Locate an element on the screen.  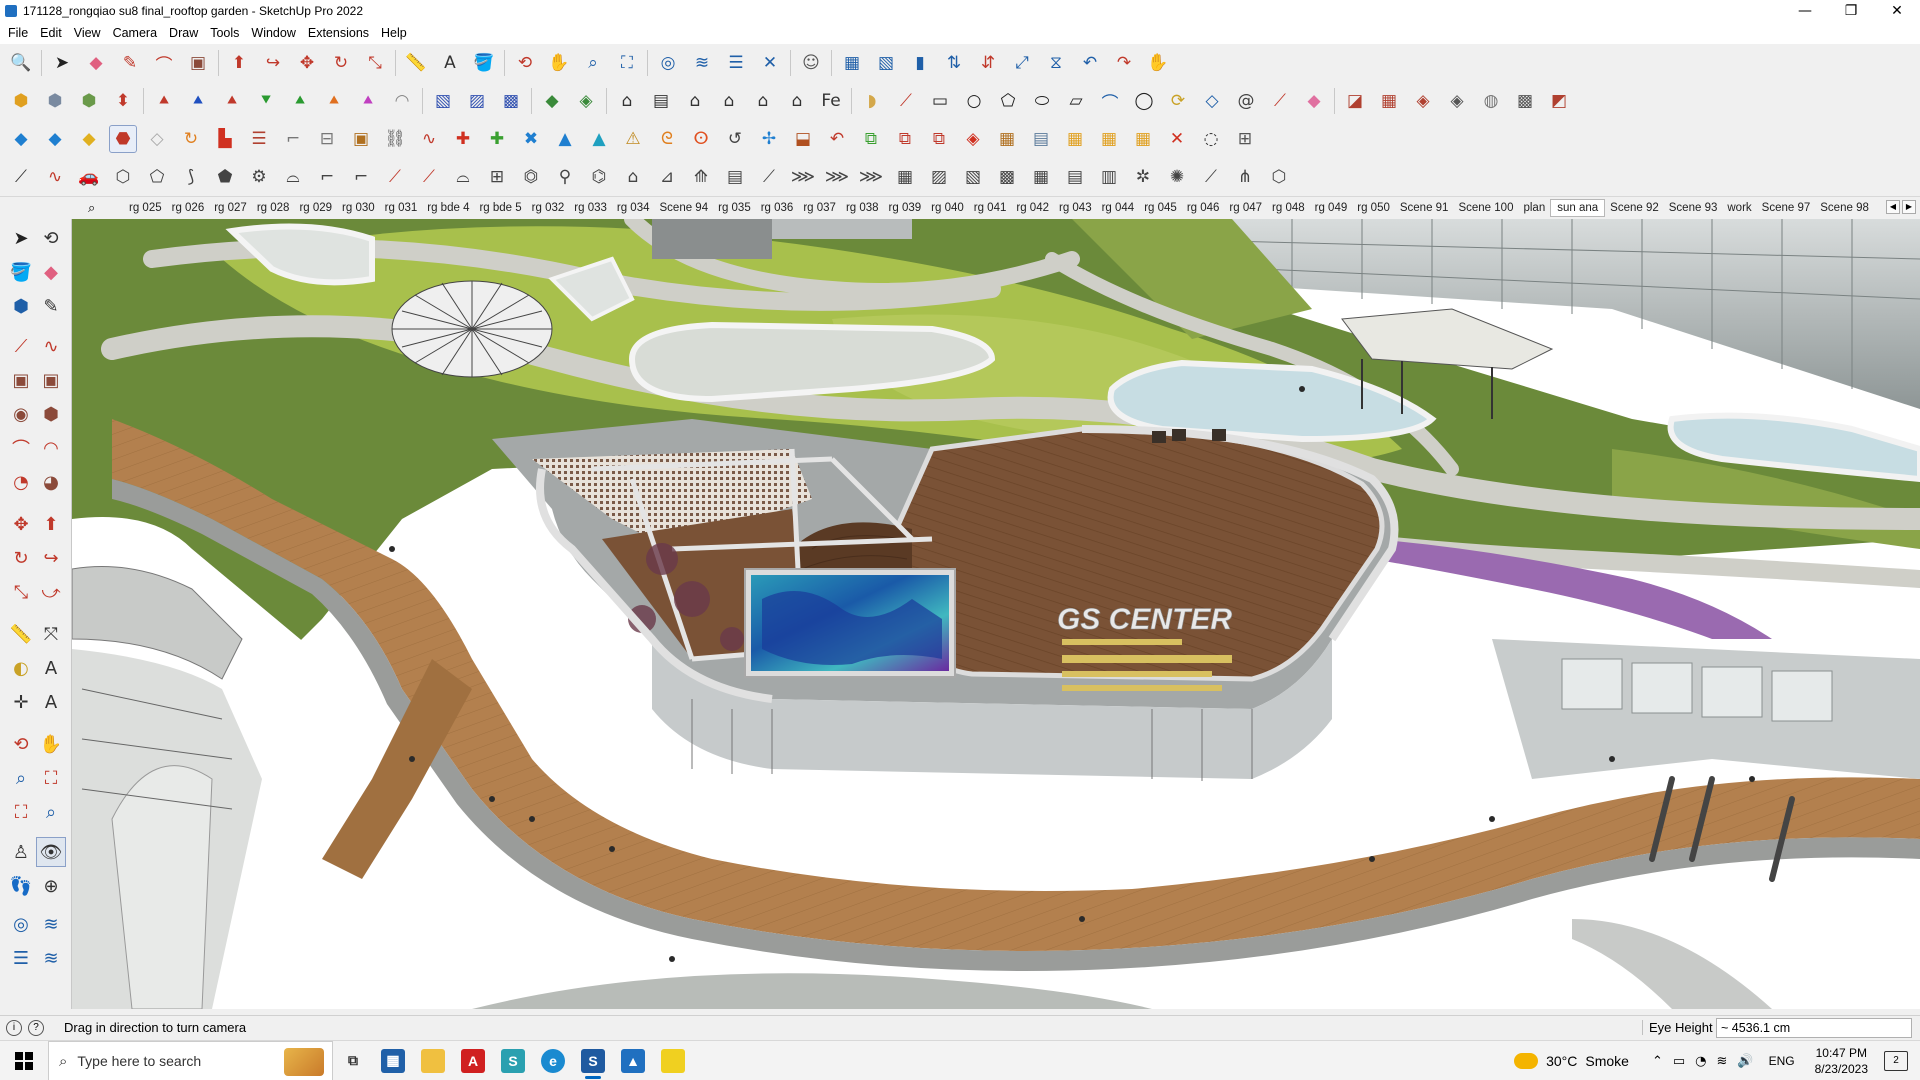
tape-icon: 📏 is located at coordinates (21, 634).